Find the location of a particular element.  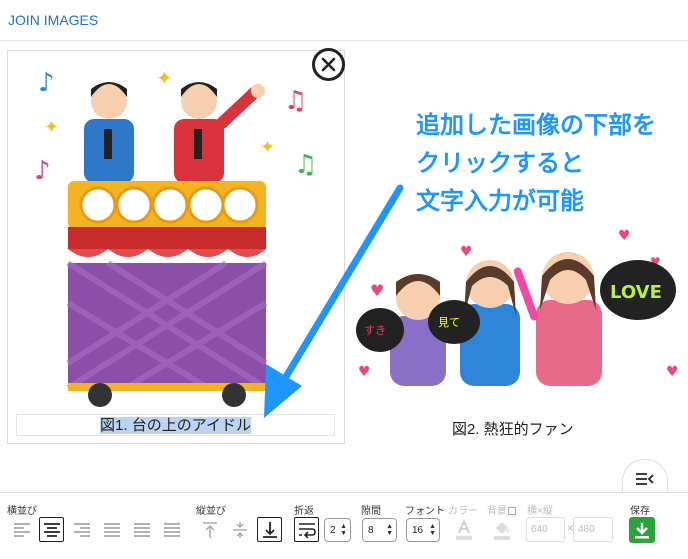

download-icon is located at coordinates (642, 530).